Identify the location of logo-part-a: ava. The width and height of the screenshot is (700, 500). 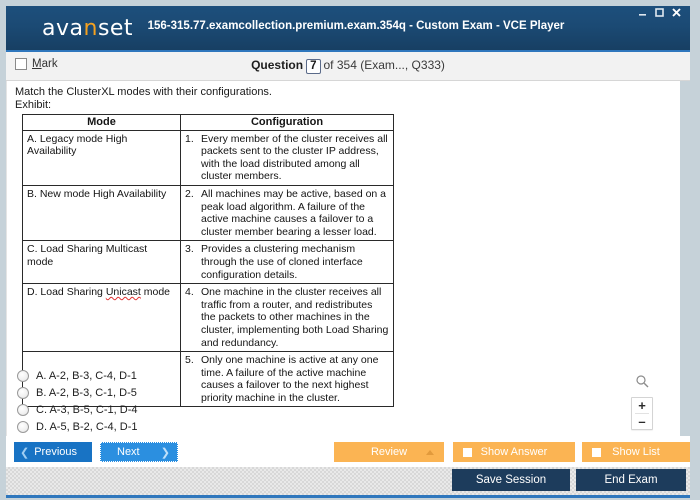
(63, 28).